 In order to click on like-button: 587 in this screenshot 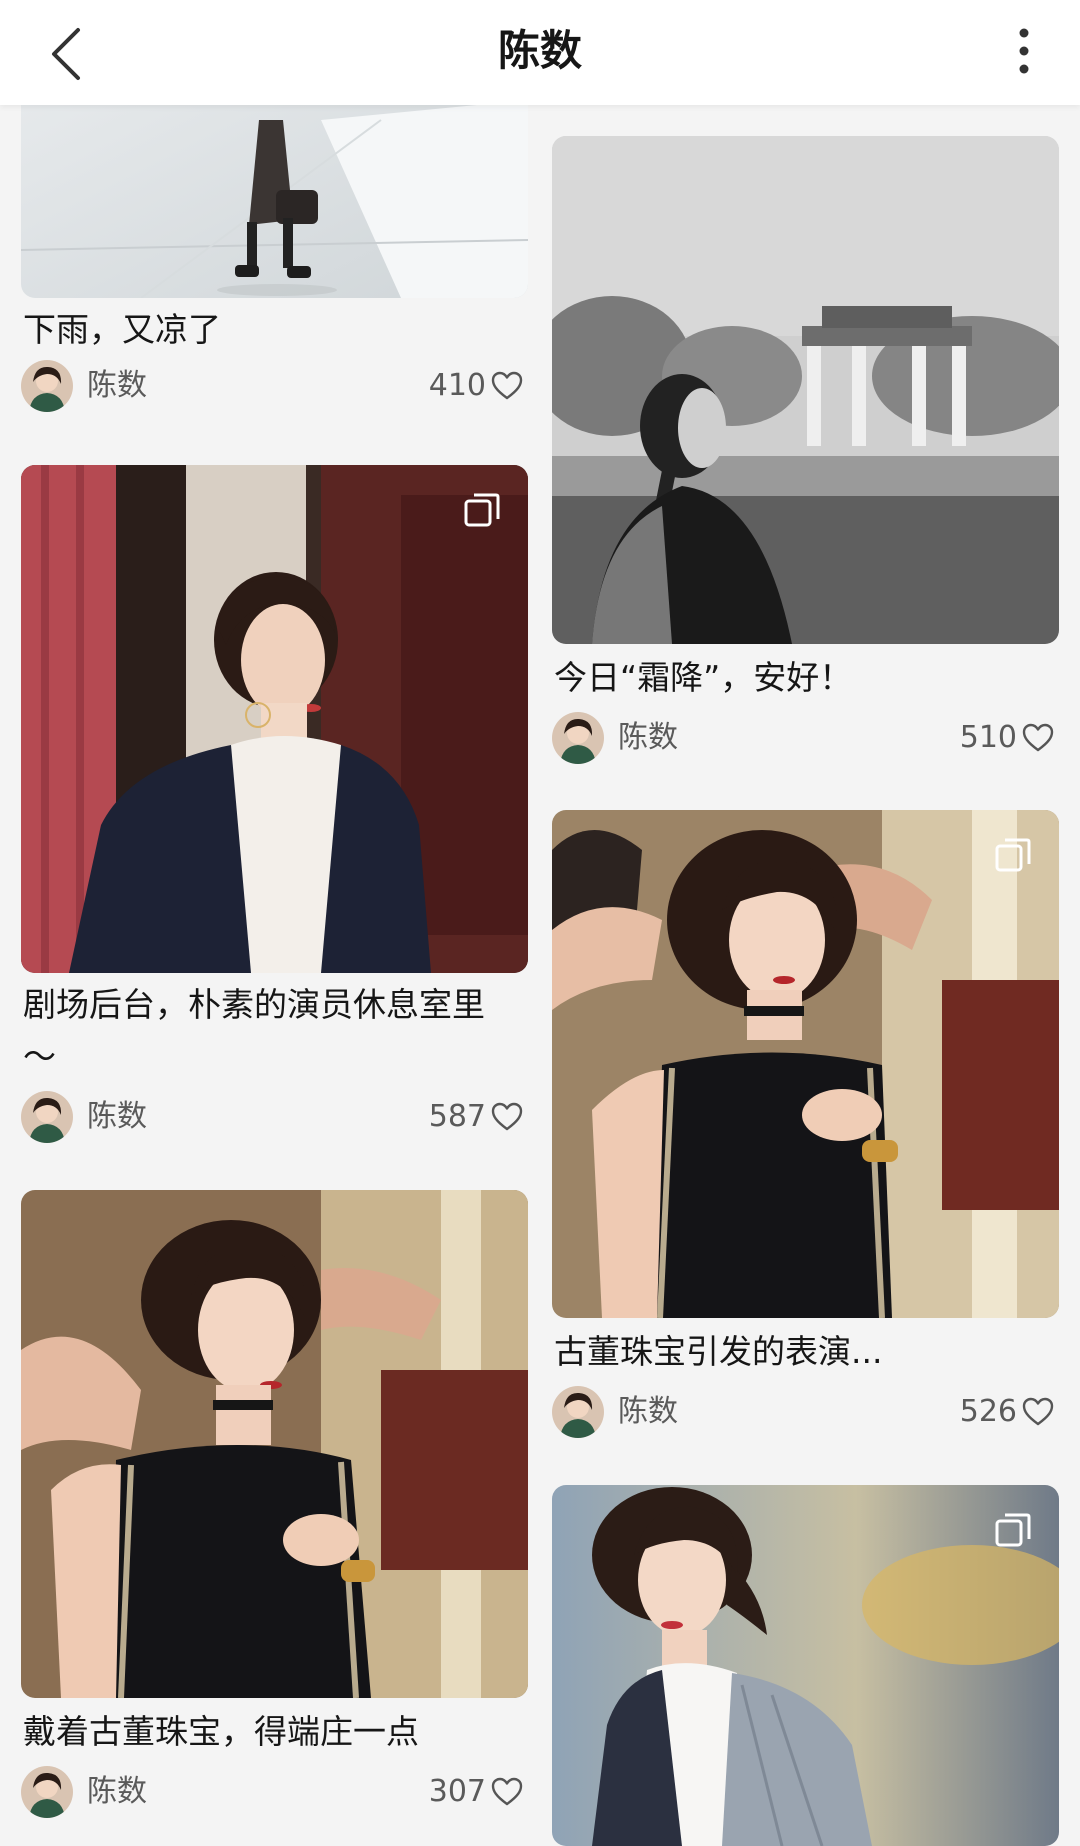, I will do `click(476, 1117)`.